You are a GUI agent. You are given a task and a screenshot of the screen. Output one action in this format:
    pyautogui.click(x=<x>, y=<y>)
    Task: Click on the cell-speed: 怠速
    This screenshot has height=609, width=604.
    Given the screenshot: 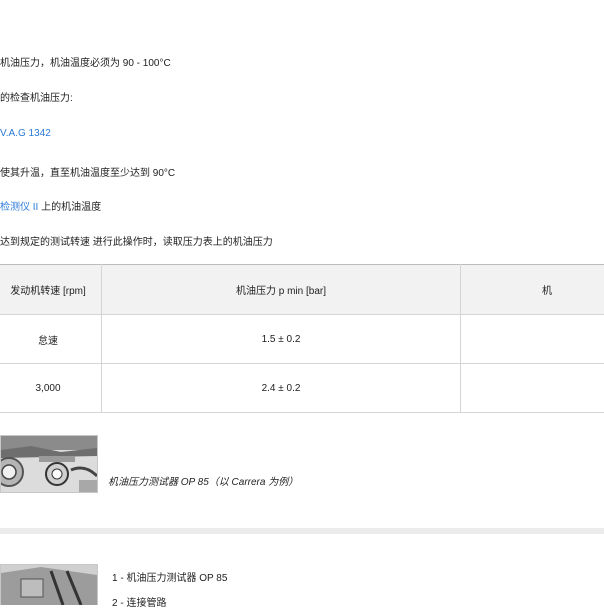 What is the action you would take?
    pyautogui.click(x=51, y=339)
    